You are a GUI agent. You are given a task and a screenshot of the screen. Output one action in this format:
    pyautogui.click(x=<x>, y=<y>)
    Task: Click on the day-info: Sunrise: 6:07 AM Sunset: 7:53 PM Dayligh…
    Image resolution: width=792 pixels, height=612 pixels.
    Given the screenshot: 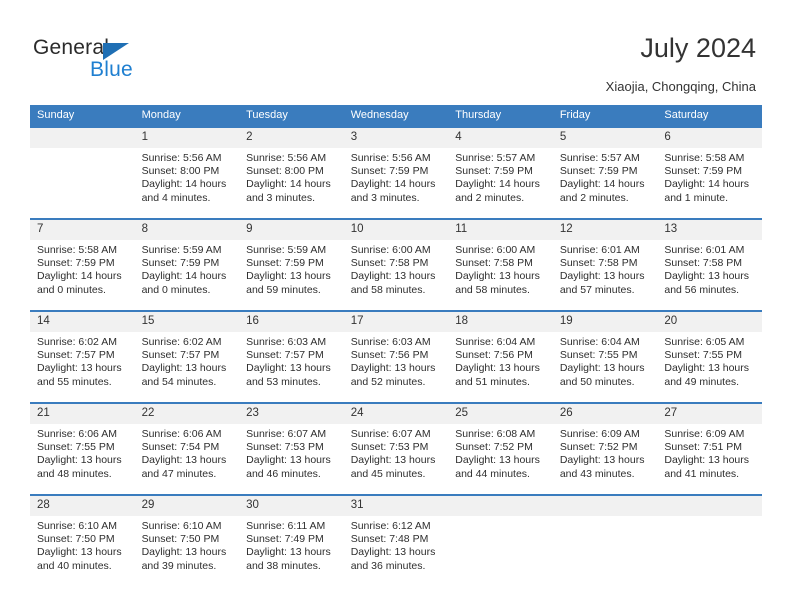 What is the action you would take?
    pyautogui.click(x=396, y=452)
    